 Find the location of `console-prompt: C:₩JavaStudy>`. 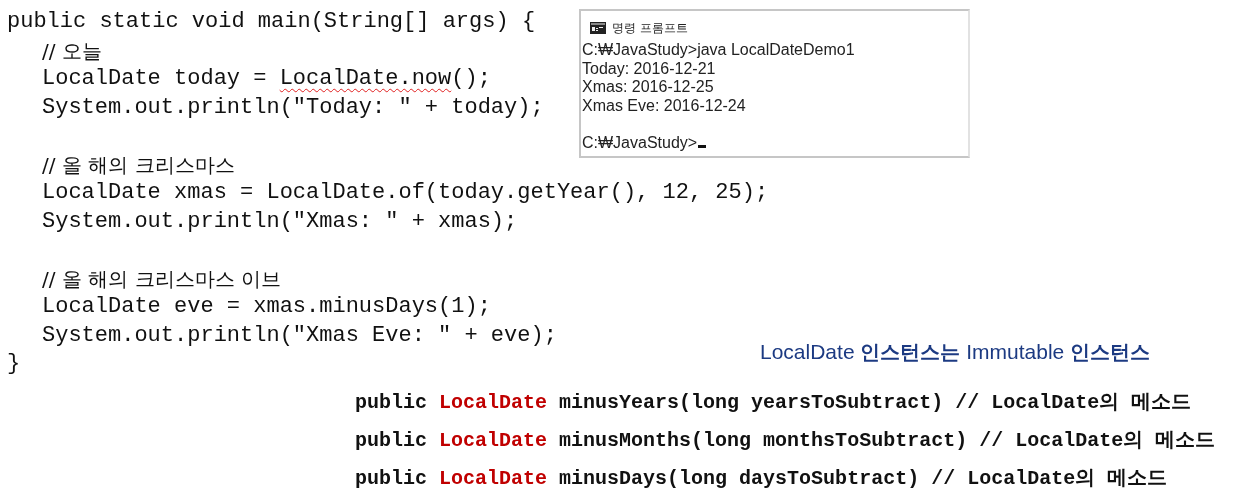

console-prompt: C:₩JavaStudy> is located at coordinates (640, 142).